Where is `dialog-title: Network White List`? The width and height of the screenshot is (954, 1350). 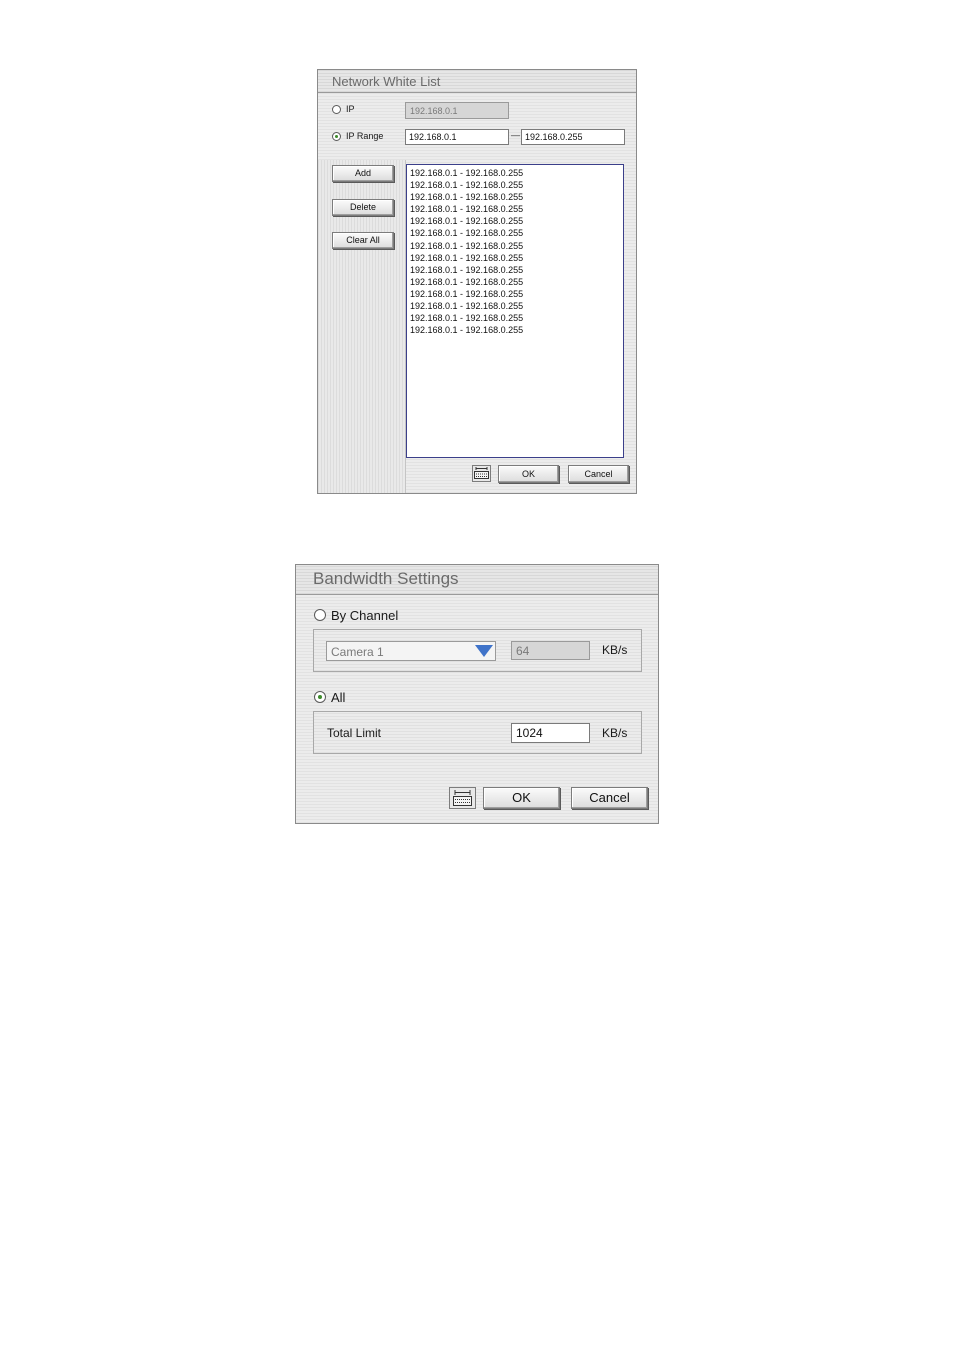 dialog-title: Network White List is located at coordinates (386, 81).